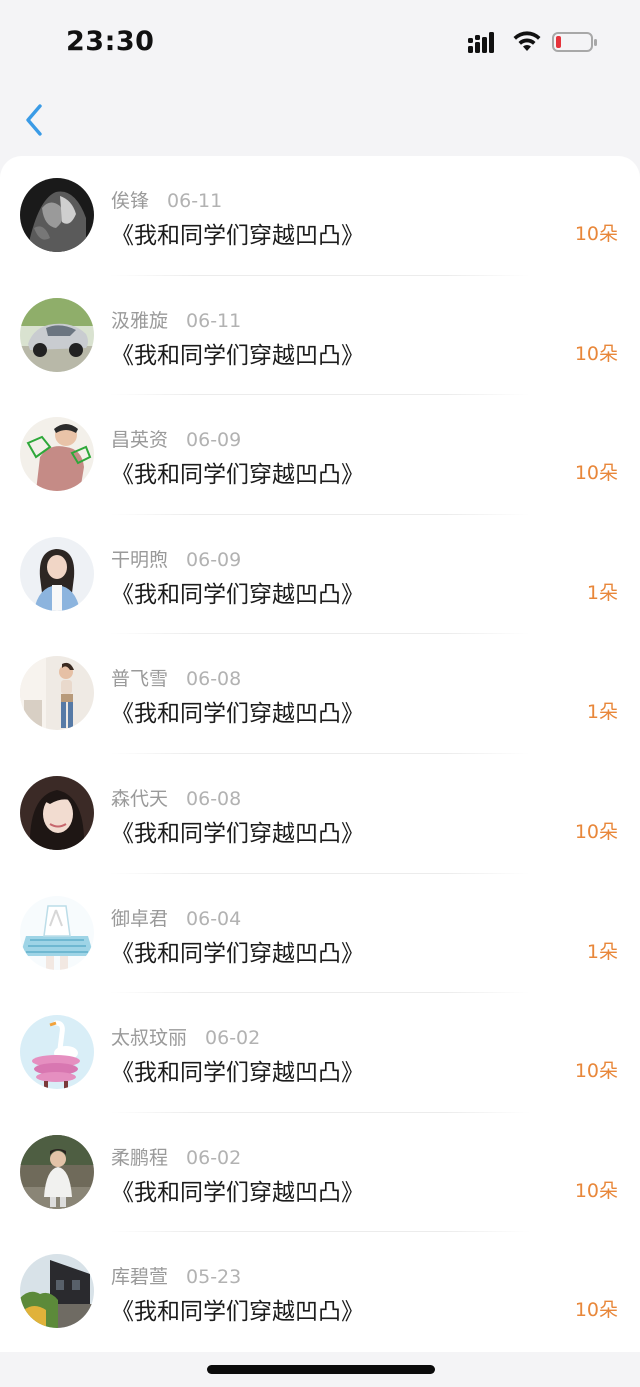  Describe the element at coordinates (320, 694) in the screenshot. I see `list-item: 普飞雪 06-08 《我和同学们穿越凹凸》 1朵` at that location.